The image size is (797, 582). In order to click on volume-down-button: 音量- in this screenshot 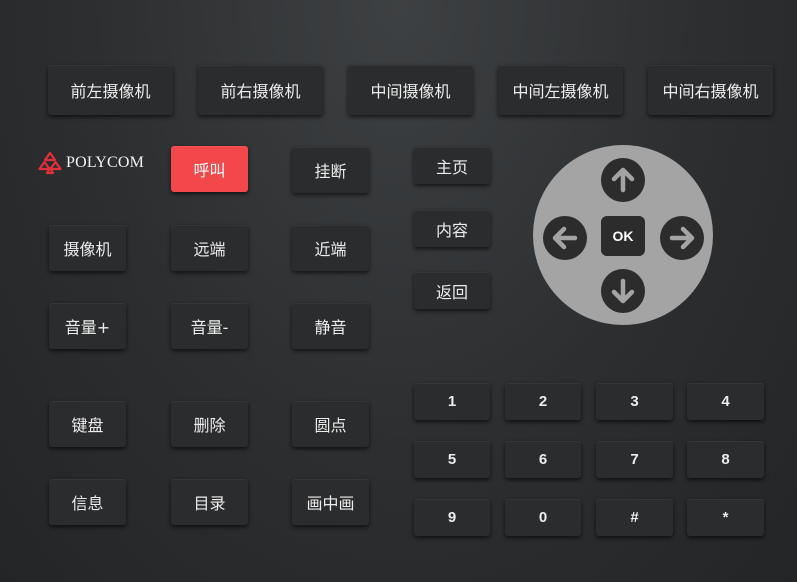, I will do `click(209, 326)`.